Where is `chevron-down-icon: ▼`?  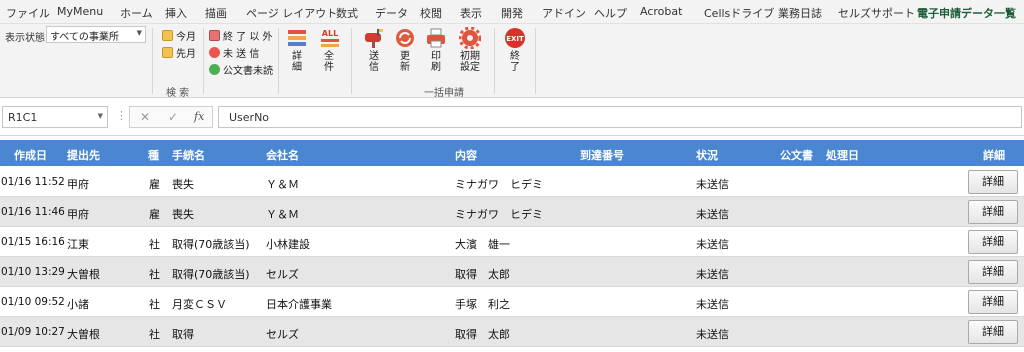 chevron-down-icon: ▼ is located at coordinates (139, 33).